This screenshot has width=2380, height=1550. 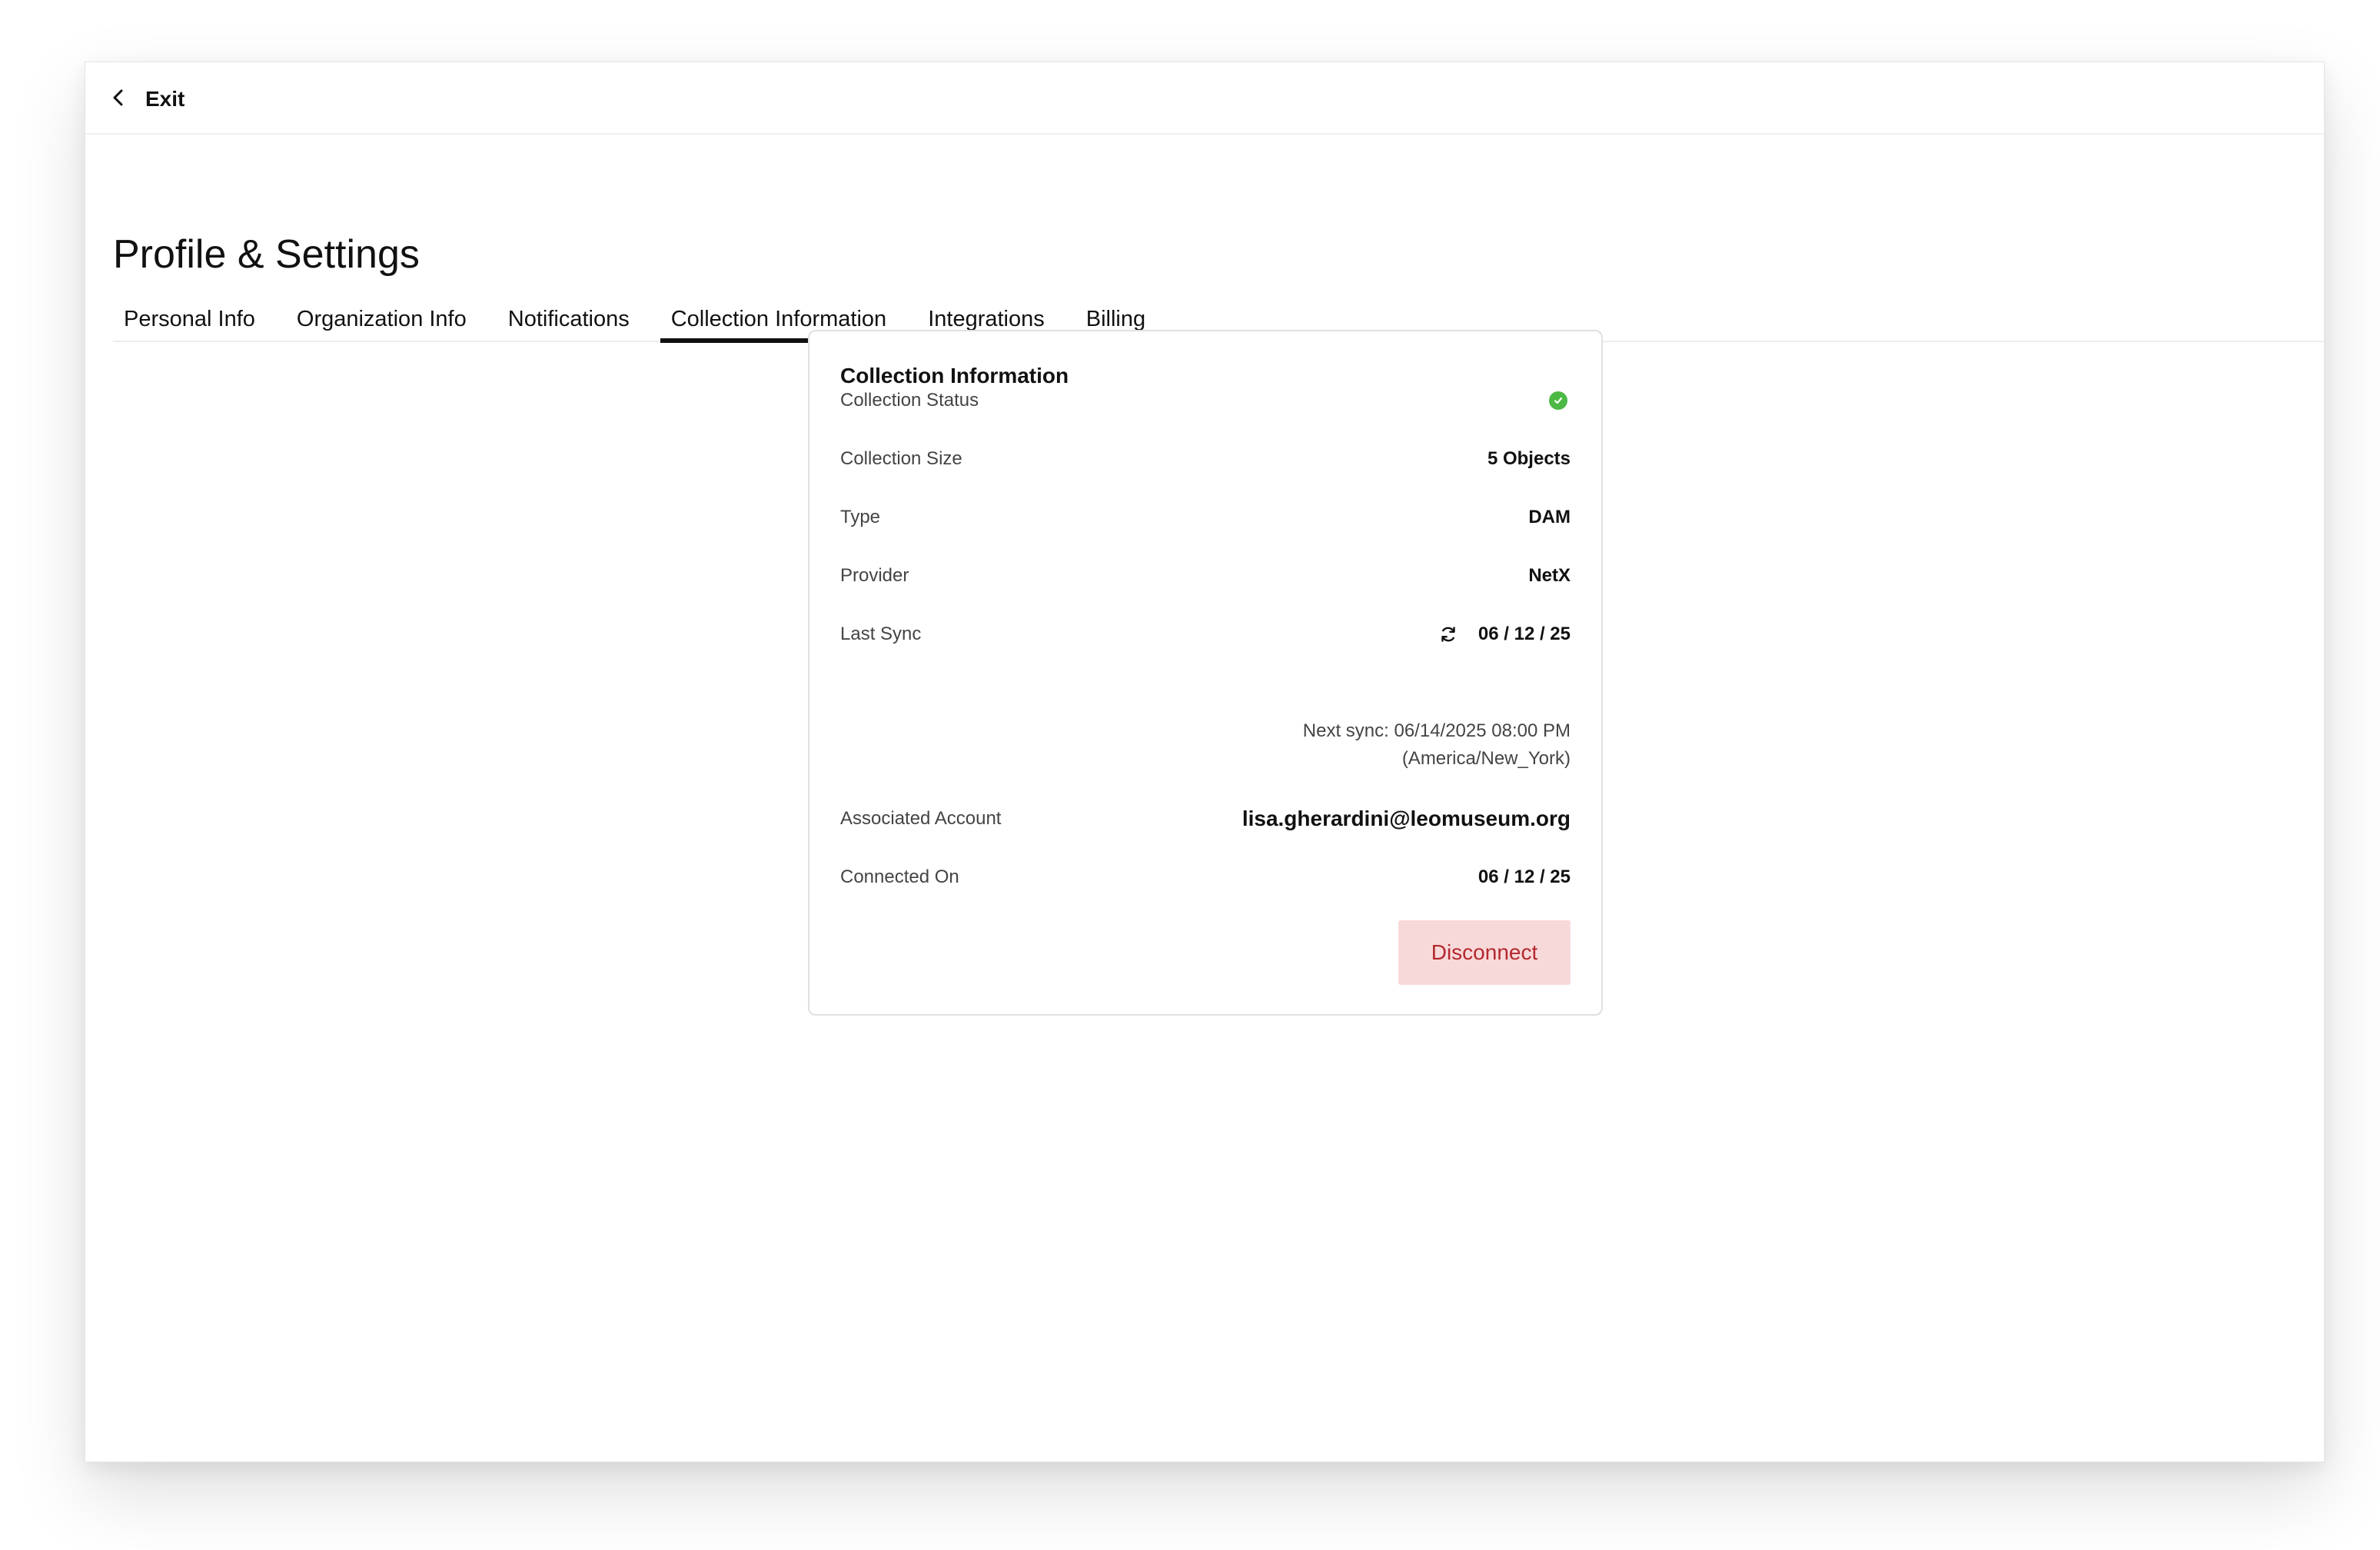 What do you see at coordinates (861, 517) in the screenshot?
I see `type-label: Type` at bounding box center [861, 517].